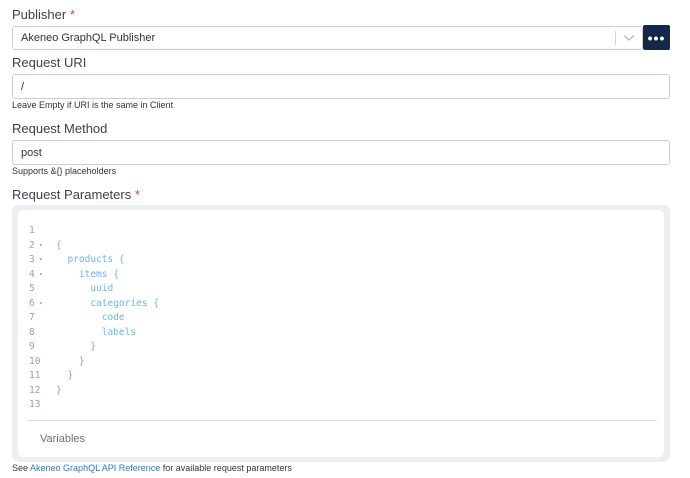  I want to click on chevron-down-icon, so click(629, 38).